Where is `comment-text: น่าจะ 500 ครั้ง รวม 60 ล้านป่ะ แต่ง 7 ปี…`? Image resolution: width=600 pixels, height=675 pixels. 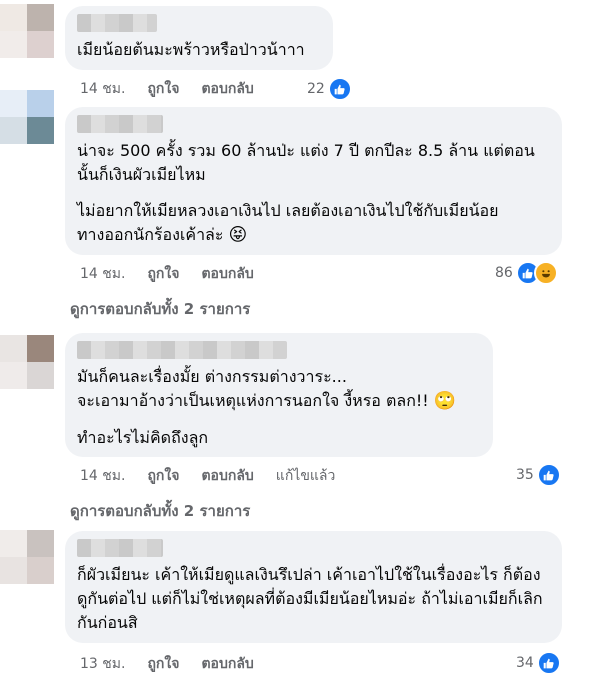 comment-text: น่าจะ 500 ครั้ง รวม 60 ล้านป่ะ แต่ง 7 ปี… is located at coordinates (306, 162).